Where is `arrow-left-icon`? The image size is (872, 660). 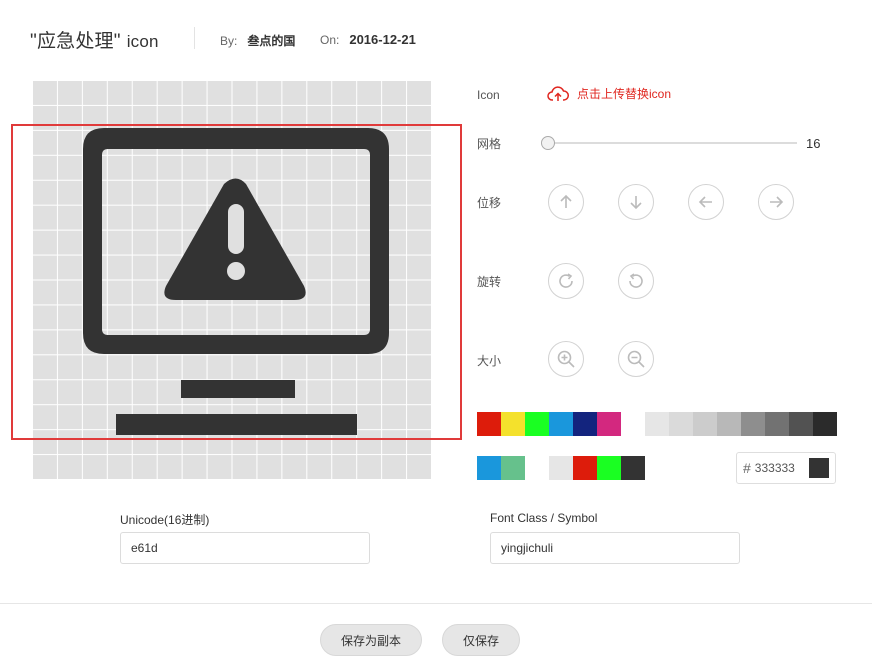 arrow-left-icon is located at coordinates (705, 202).